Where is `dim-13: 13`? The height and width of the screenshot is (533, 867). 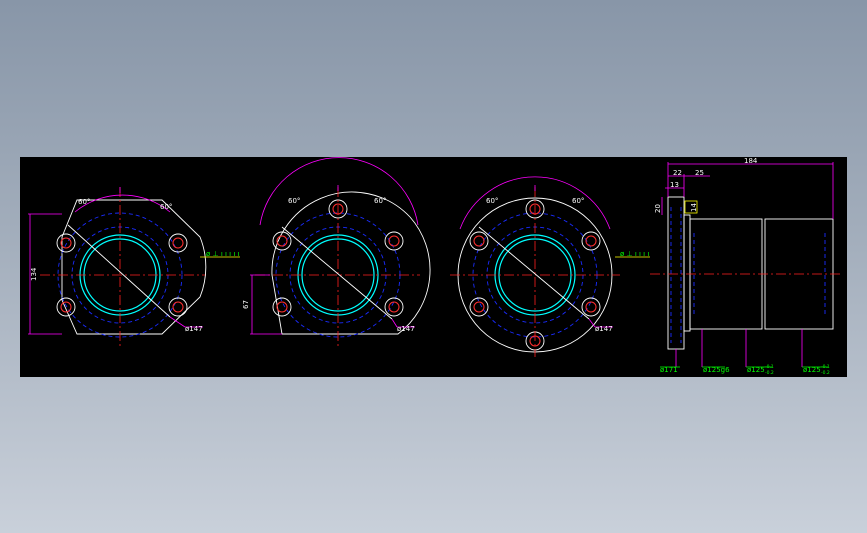
dim-13: 13 is located at coordinates (674, 185).